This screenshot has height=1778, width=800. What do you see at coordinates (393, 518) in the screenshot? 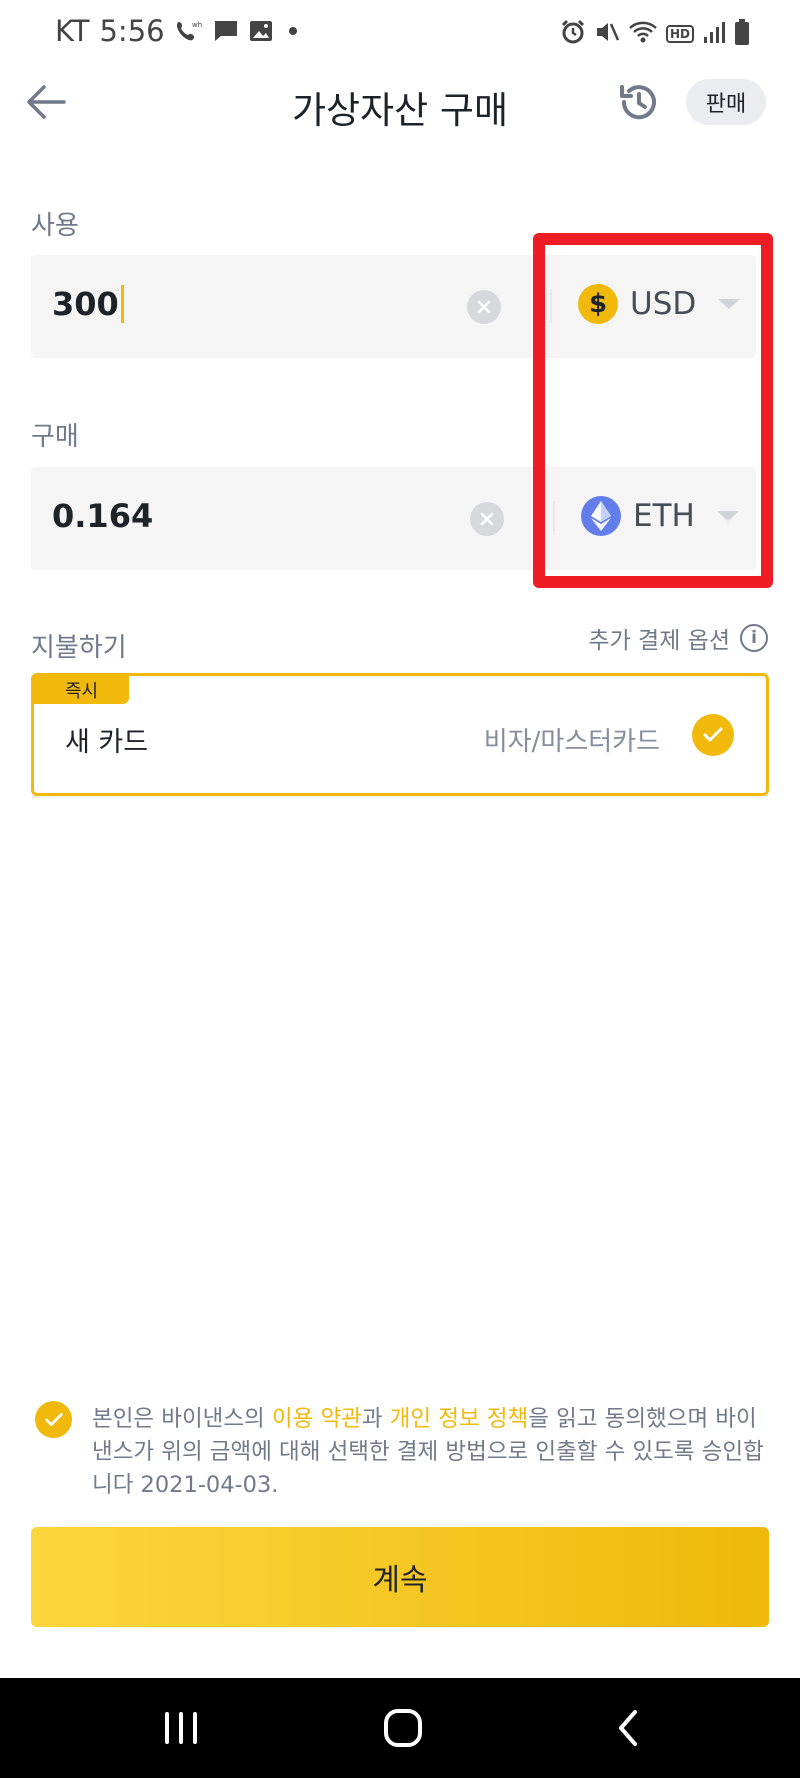
I see `receive-input-row: 0.164 ETH` at bounding box center [393, 518].